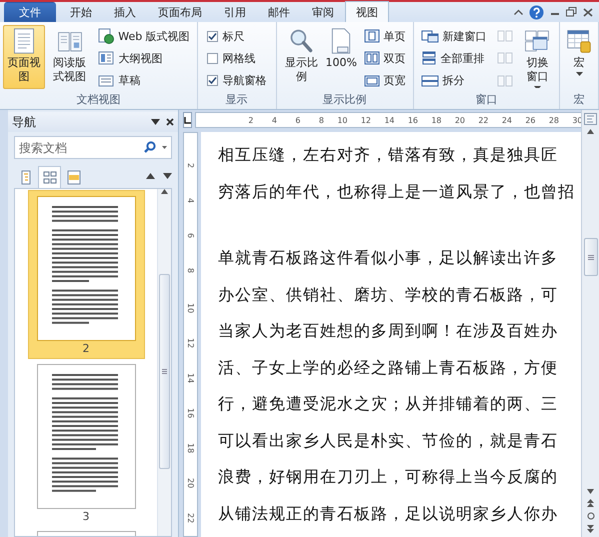 This screenshot has width=599, height=537. What do you see at coordinates (180, 12) in the screenshot?
I see `ribbon-tab: 页面布局` at bounding box center [180, 12].